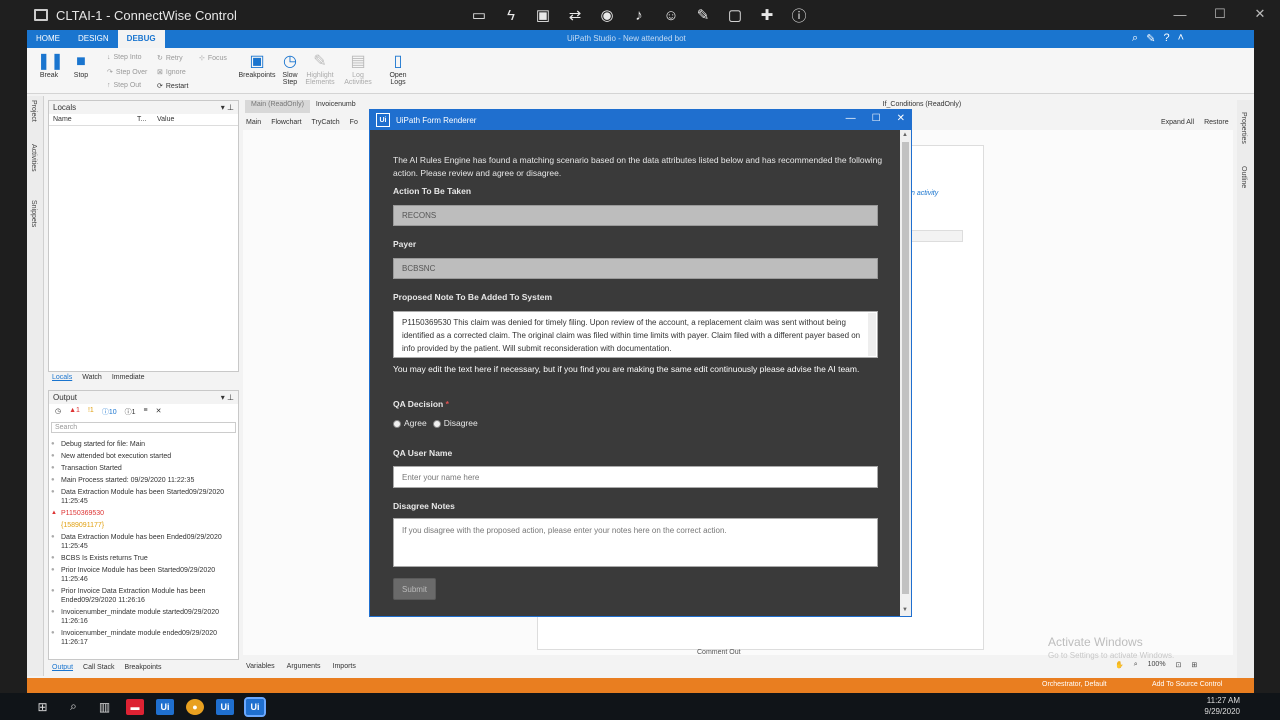  Describe the element at coordinates (455, 423) in the screenshot. I see `disagree-option: Disagree` at that location.